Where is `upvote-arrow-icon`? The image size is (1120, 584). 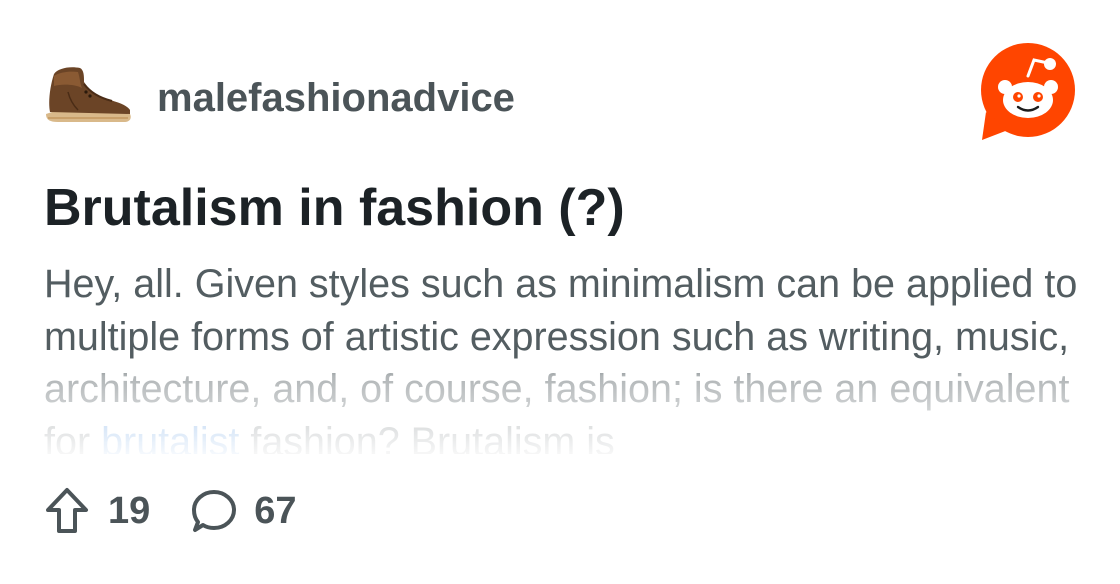
upvote-arrow-icon is located at coordinates (67, 511).